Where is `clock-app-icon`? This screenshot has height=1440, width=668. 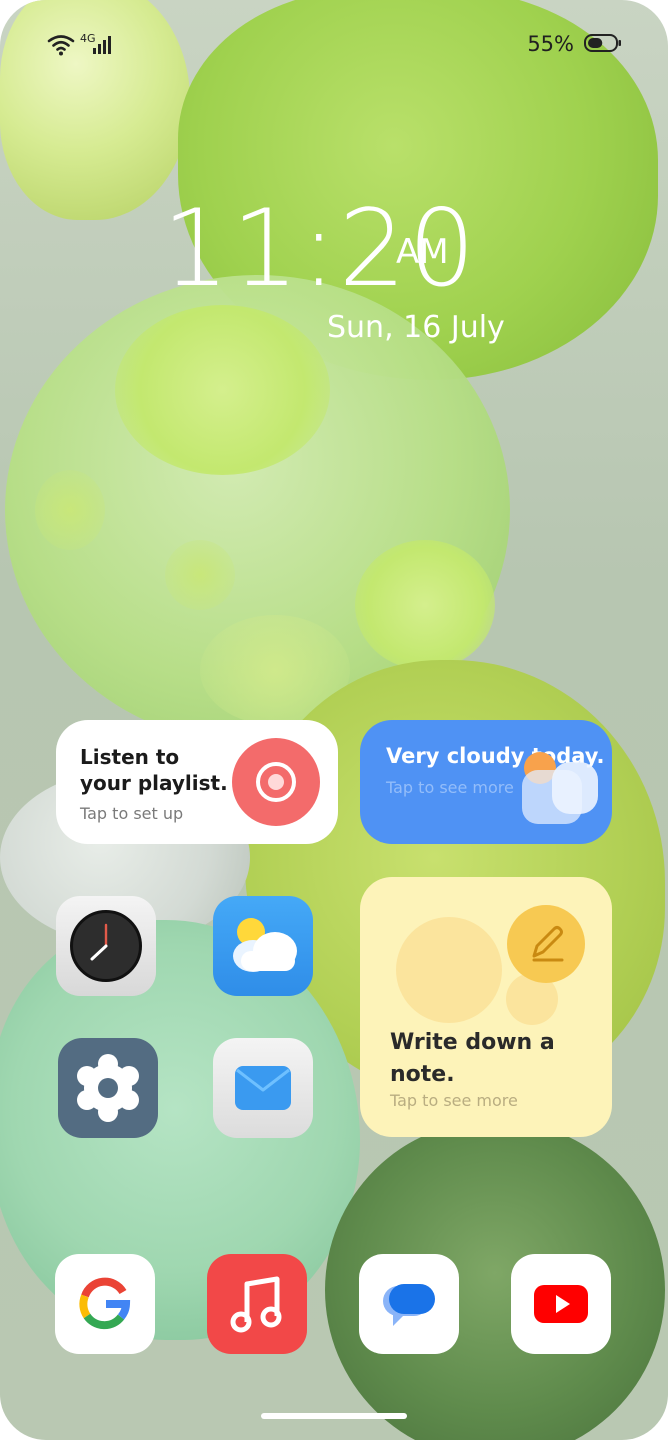
clock-app-icon is located at coordinates (106, 946).